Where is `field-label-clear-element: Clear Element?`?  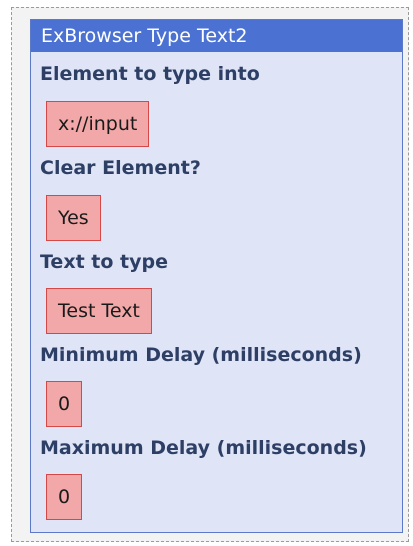 field-label-clear-element: Clear Element? is located at coordinates (120, 168).